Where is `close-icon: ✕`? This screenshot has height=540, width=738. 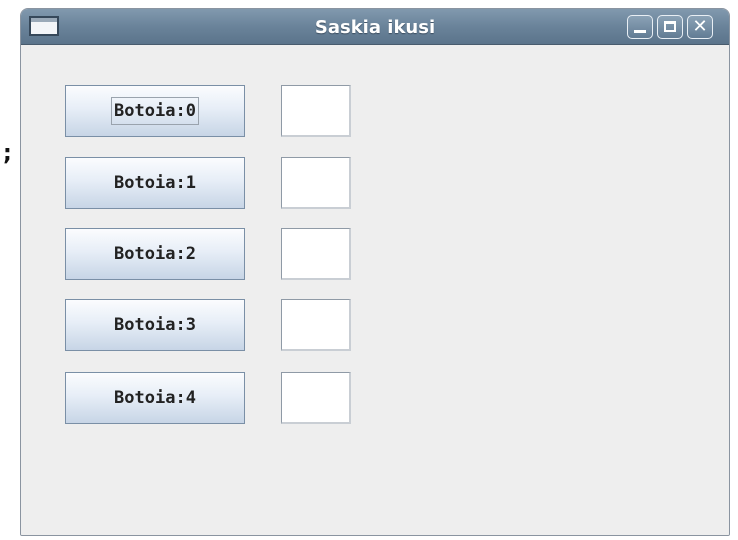 close-icon: ✕ is located at coordinates (700, 26).